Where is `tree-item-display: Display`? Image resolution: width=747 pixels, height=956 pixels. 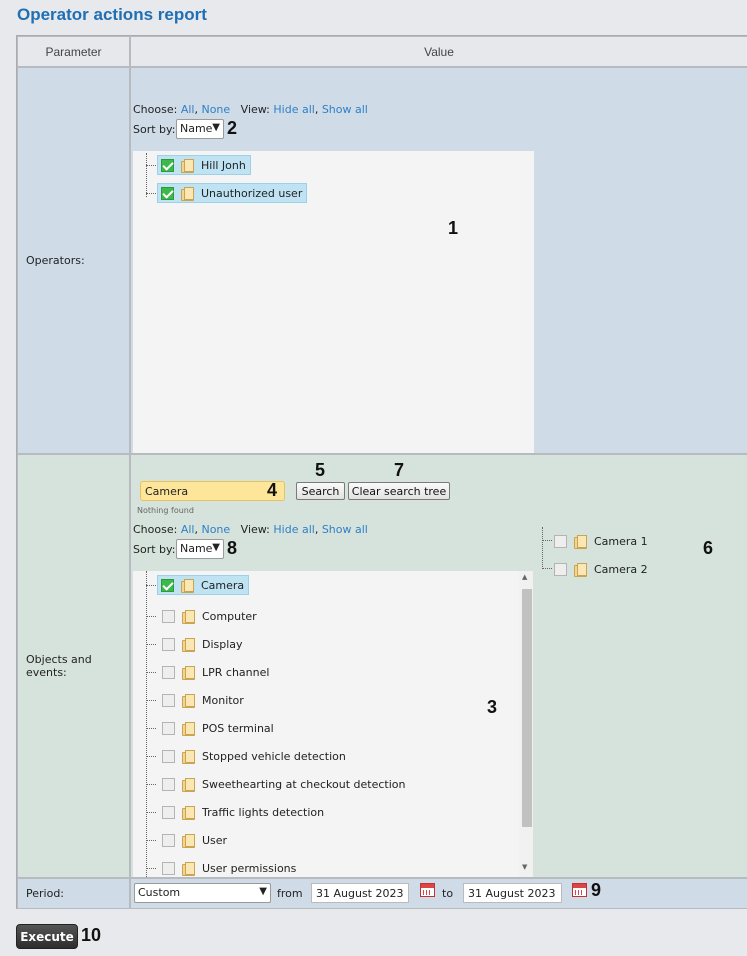
tree-item-display: Display is located at coordinates (202, 644).